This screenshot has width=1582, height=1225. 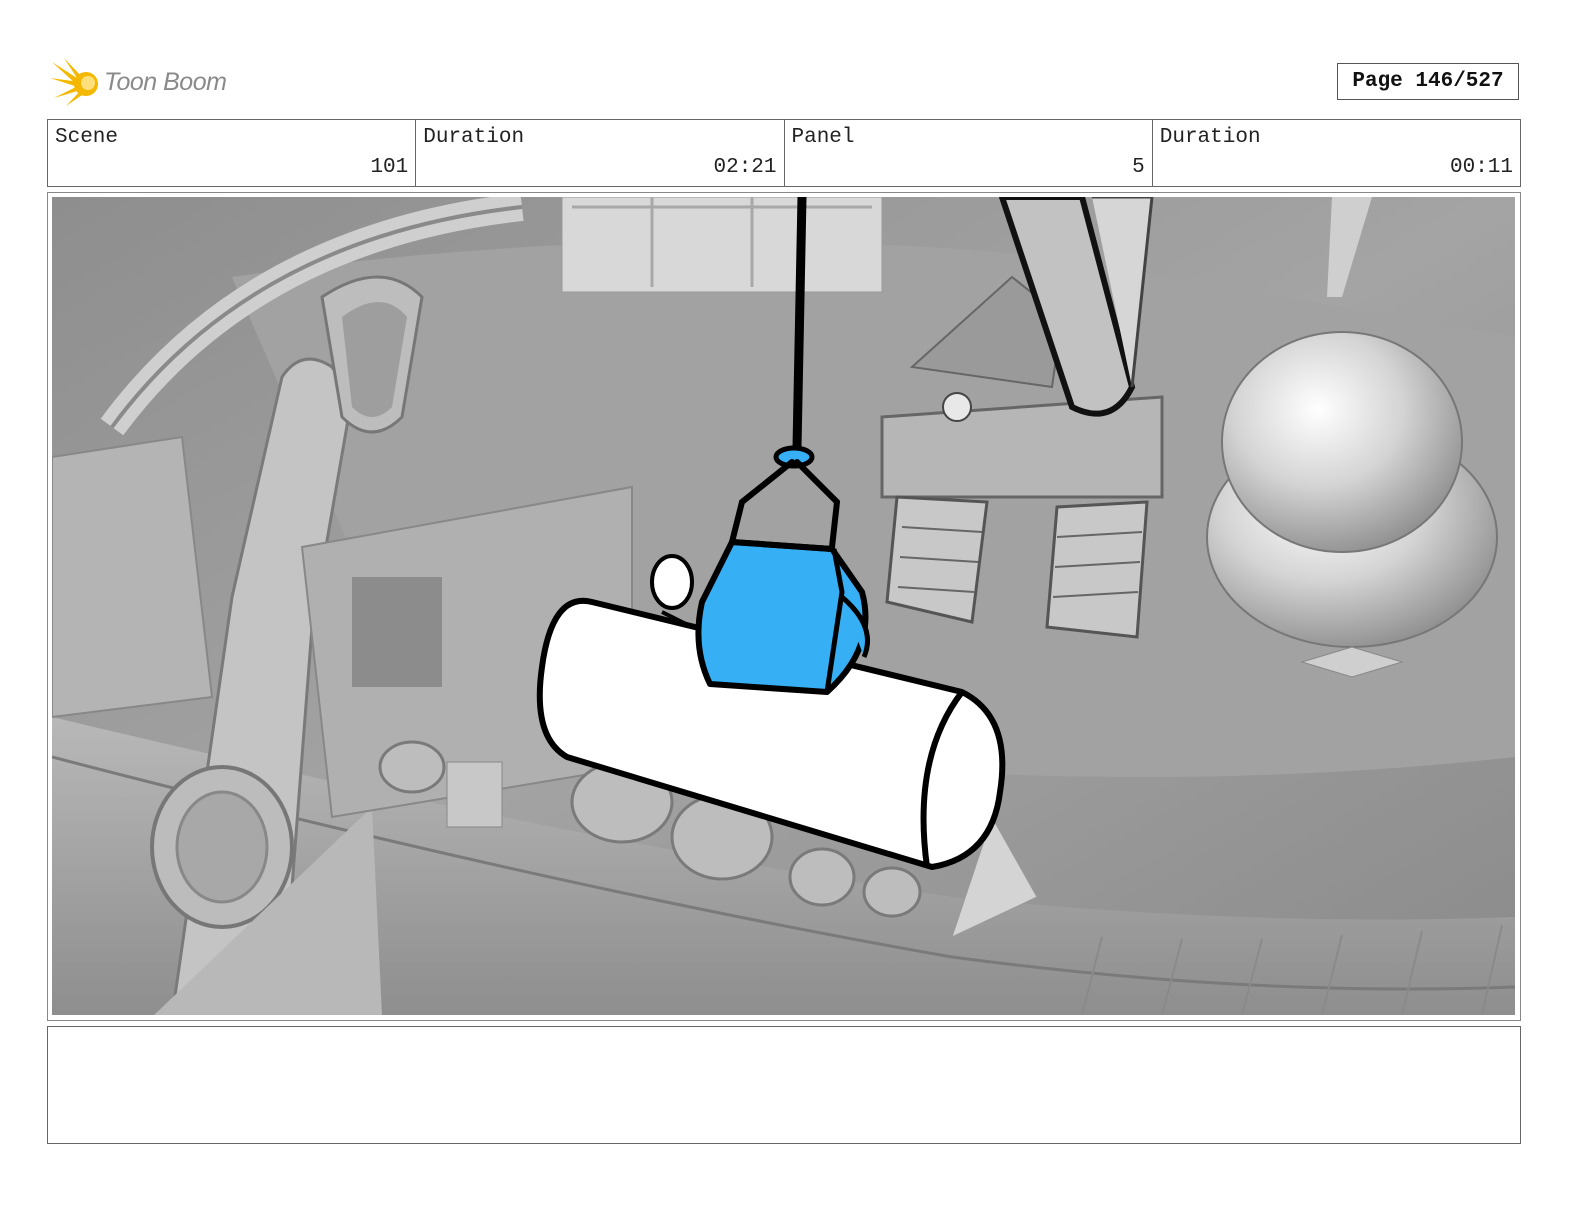 What do you see at coordinates (165, 81) in the screenshot?
I see `logo-text: Toon Boom` at bounding box center [165, 81].